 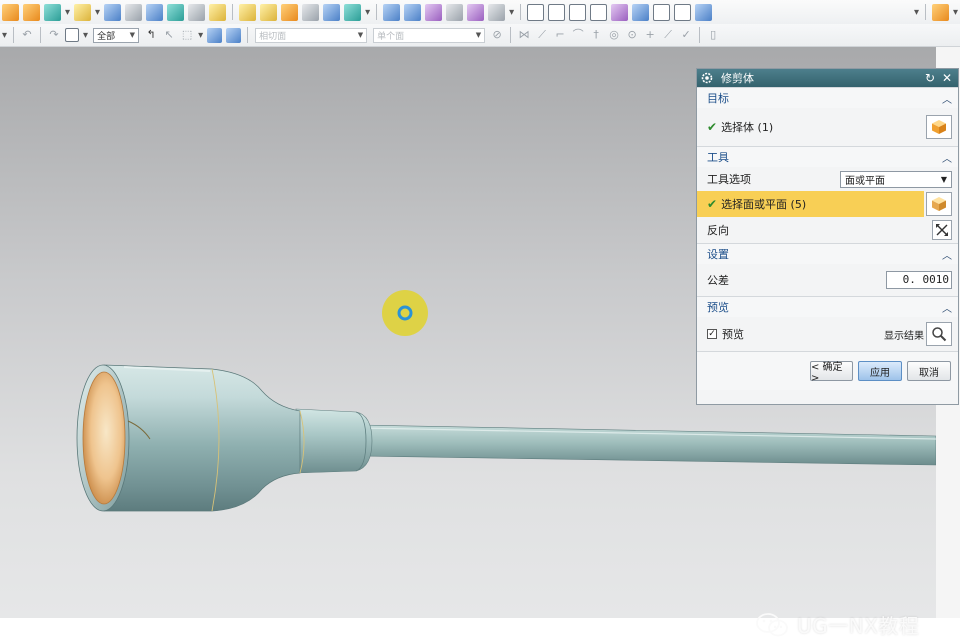 What do you see at coordinates (827, 334) in the screenshot?
I see `preview-row: ✓ 预览 显示结果` at bounding box center [827, 334].